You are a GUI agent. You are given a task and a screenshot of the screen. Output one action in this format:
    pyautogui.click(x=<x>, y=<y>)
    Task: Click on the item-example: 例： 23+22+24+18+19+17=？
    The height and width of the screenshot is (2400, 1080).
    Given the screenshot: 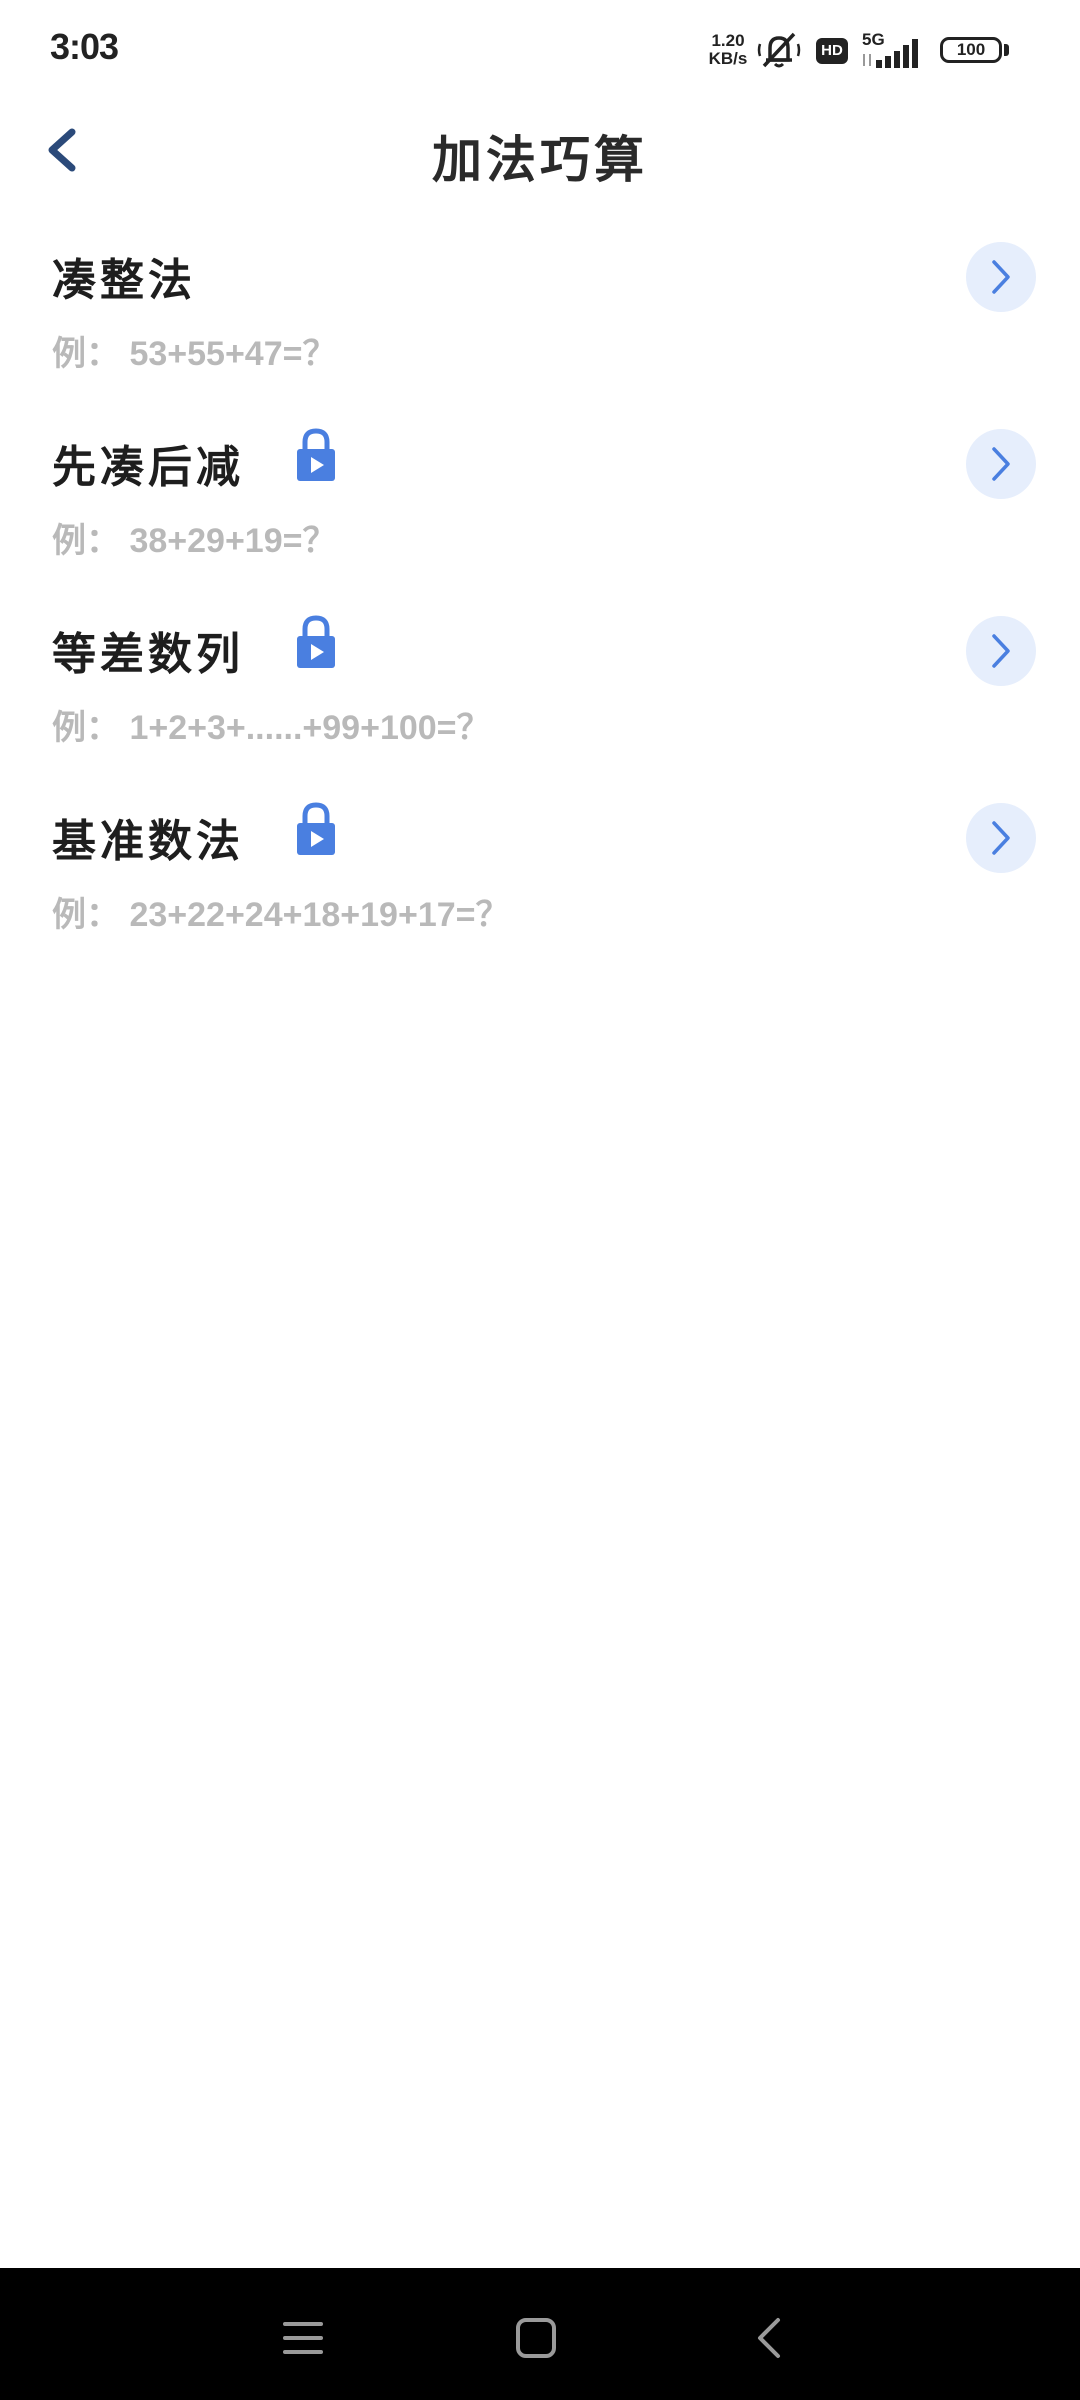 What is the action you would take?
    pyautogui.click(x=281, y=915)
    